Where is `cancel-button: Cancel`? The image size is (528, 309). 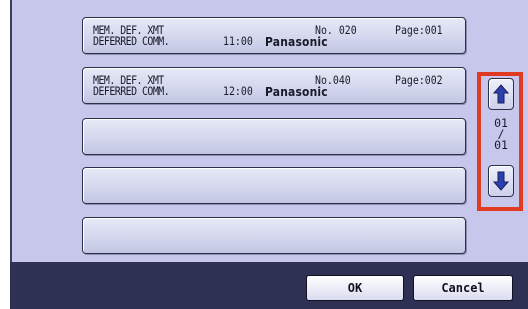
cancel-button: Cancel is located at coordinates (463, 288).